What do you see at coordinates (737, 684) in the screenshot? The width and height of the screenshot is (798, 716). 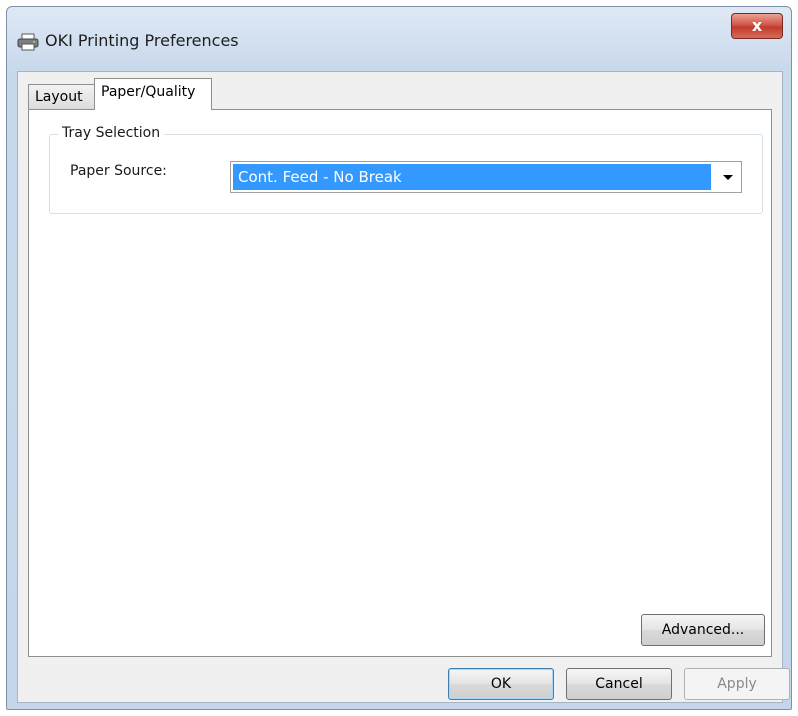 I see `apply-button: Apply` at bounding box center [737, 684].